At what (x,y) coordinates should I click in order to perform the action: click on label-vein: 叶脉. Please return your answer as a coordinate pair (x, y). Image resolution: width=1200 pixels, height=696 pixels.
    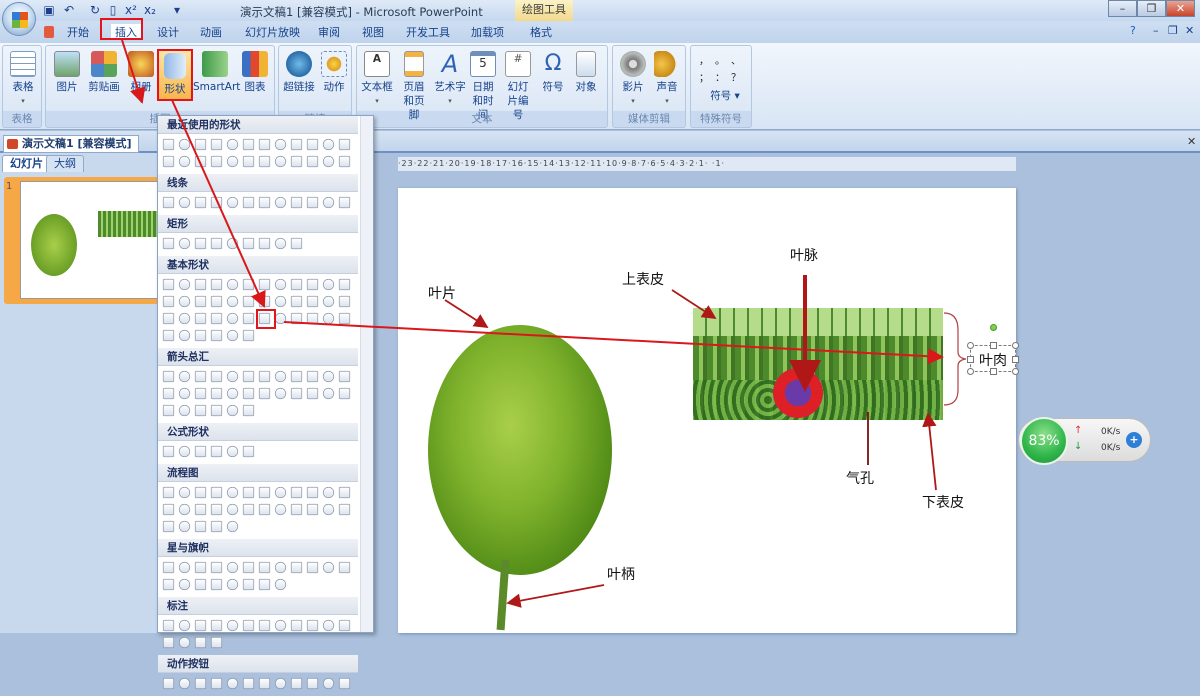
    Looking at the image, I should click on (804, 255).